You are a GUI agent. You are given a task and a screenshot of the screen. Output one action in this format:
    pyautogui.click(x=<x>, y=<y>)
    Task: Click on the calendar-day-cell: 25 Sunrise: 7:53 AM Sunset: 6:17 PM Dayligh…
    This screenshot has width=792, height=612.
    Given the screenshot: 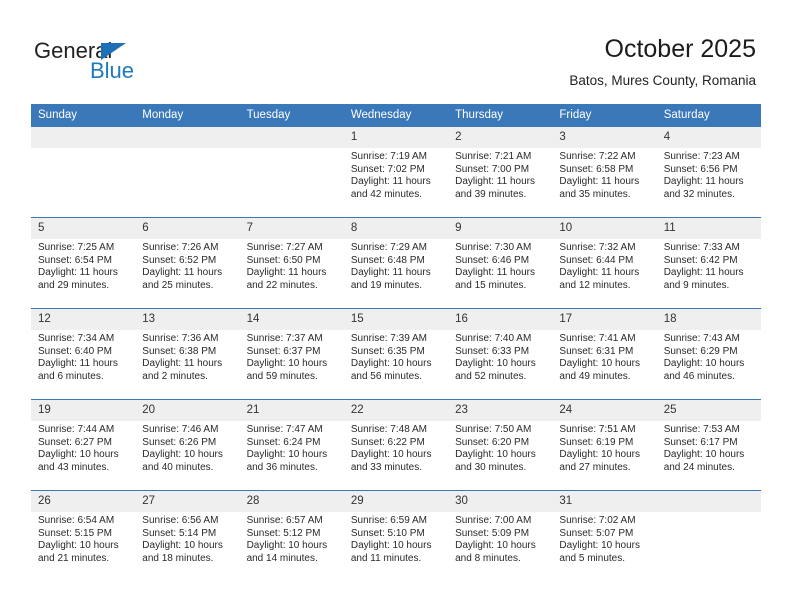 What is the action you would take?
    pyautogui.click(x=708, y=445)
    